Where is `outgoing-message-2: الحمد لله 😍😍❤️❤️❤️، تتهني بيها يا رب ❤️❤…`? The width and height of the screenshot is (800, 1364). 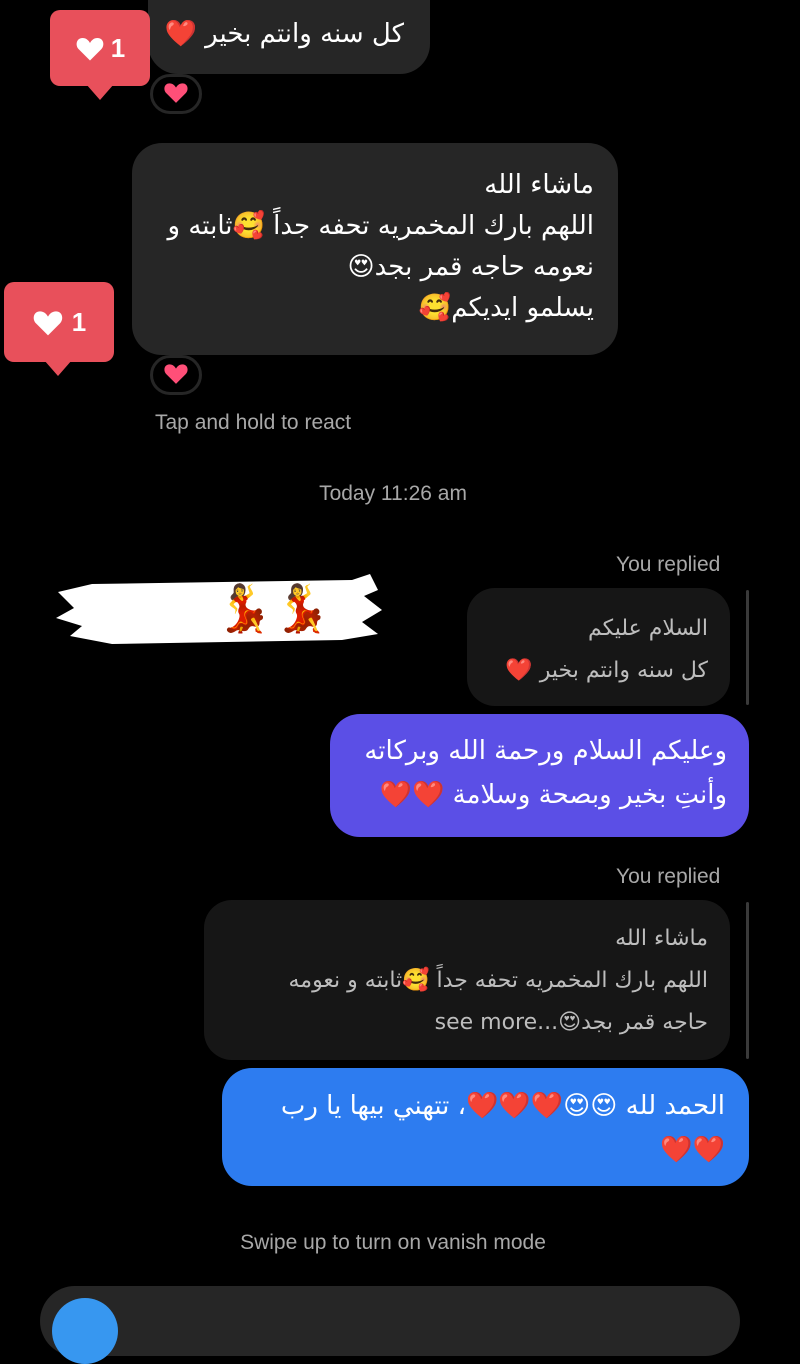 outgoing-message-2: الحمد لله 😍😍❤️❤️❤️، تتهني بيها يا رب ❤️❤… is located at coordinates (485, 1127).